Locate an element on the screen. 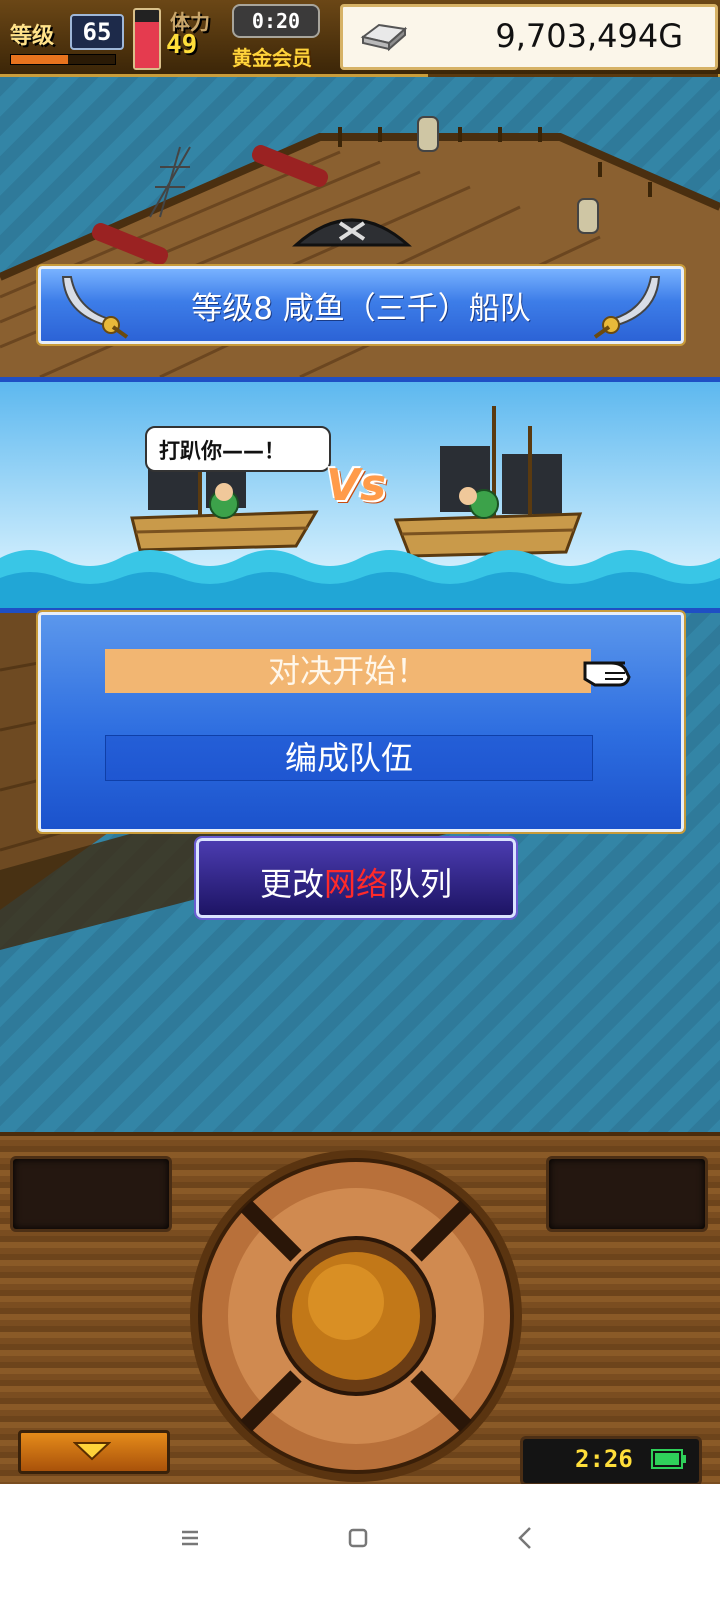  battle-preview: 打趴你——！ Vs is located at coordinates (360, 495).